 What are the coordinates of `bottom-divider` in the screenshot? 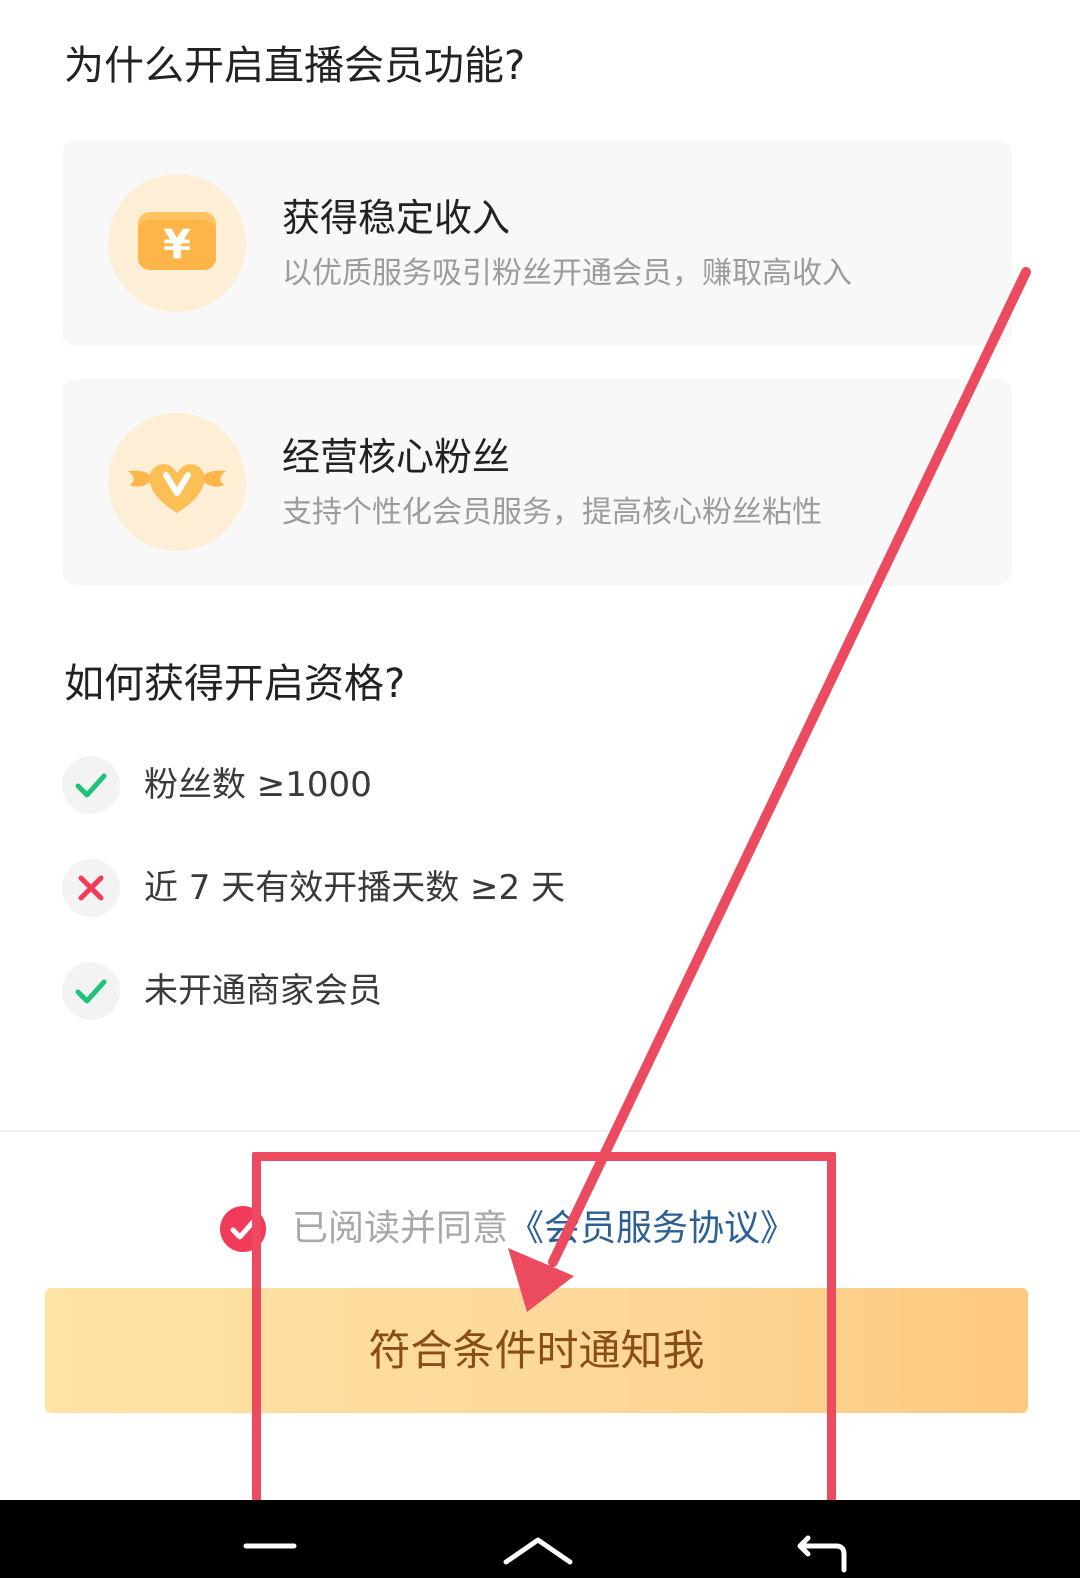 It's located at (540, 1131).